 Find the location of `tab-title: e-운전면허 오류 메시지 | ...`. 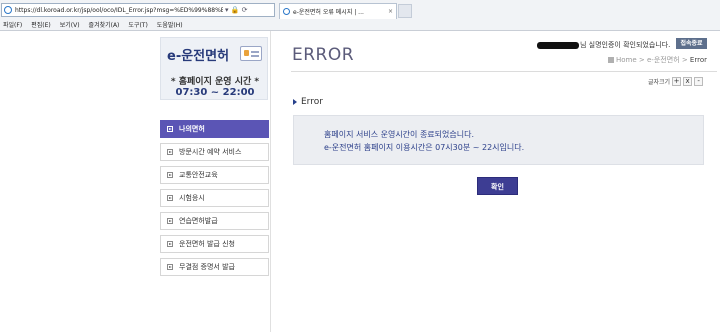

tab-title: e-운전면허 오류 메시지 | ... is located at coordinates (328, 12).